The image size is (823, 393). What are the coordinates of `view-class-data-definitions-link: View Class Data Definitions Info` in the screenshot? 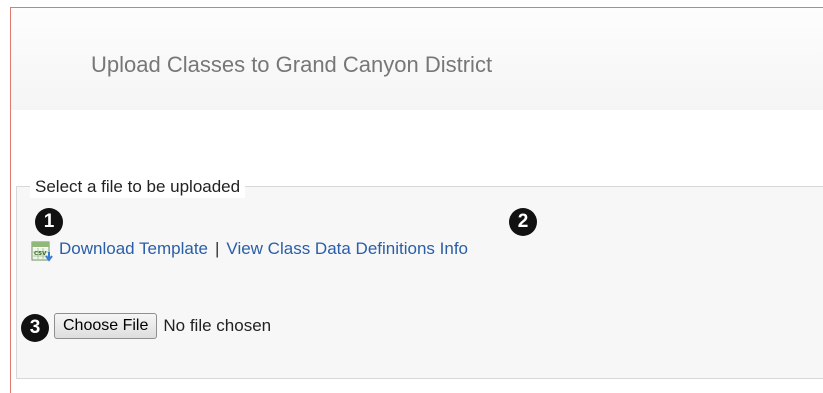 It's located at (347, 249).